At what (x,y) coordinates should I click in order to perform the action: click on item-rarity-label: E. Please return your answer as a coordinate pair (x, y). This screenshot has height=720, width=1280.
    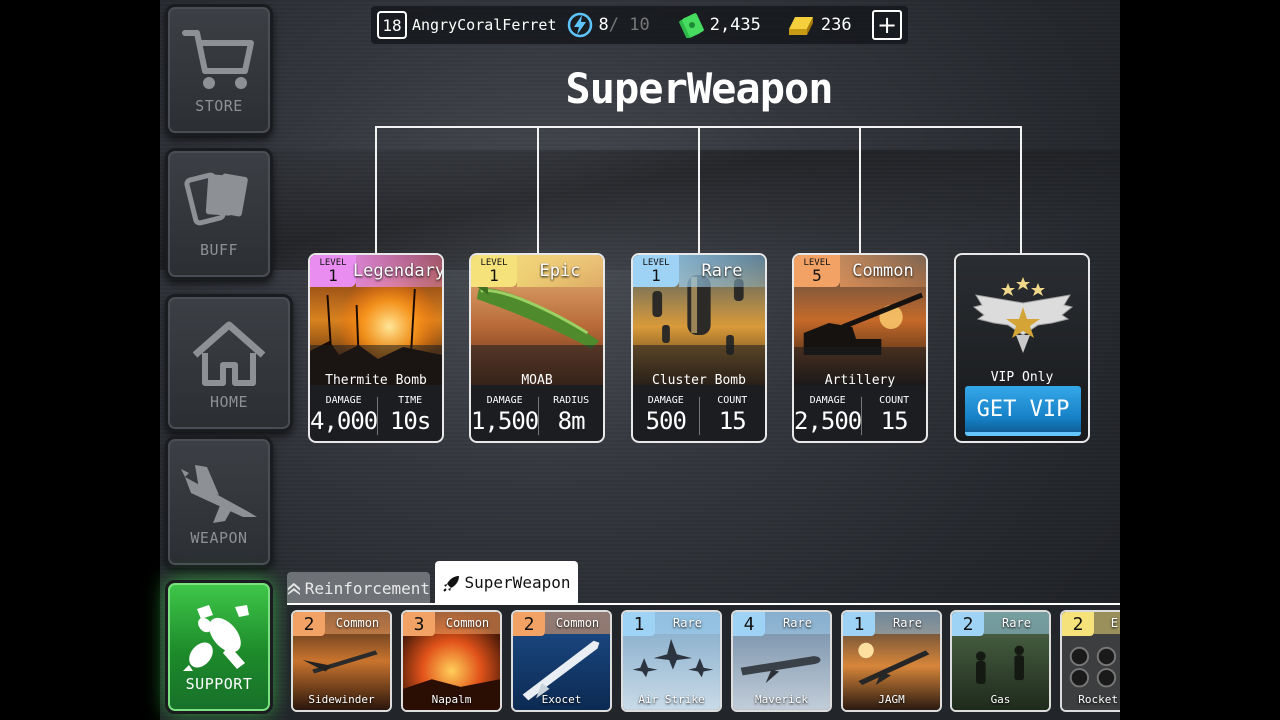
    Looking at the image, I should click on (1107, 623).